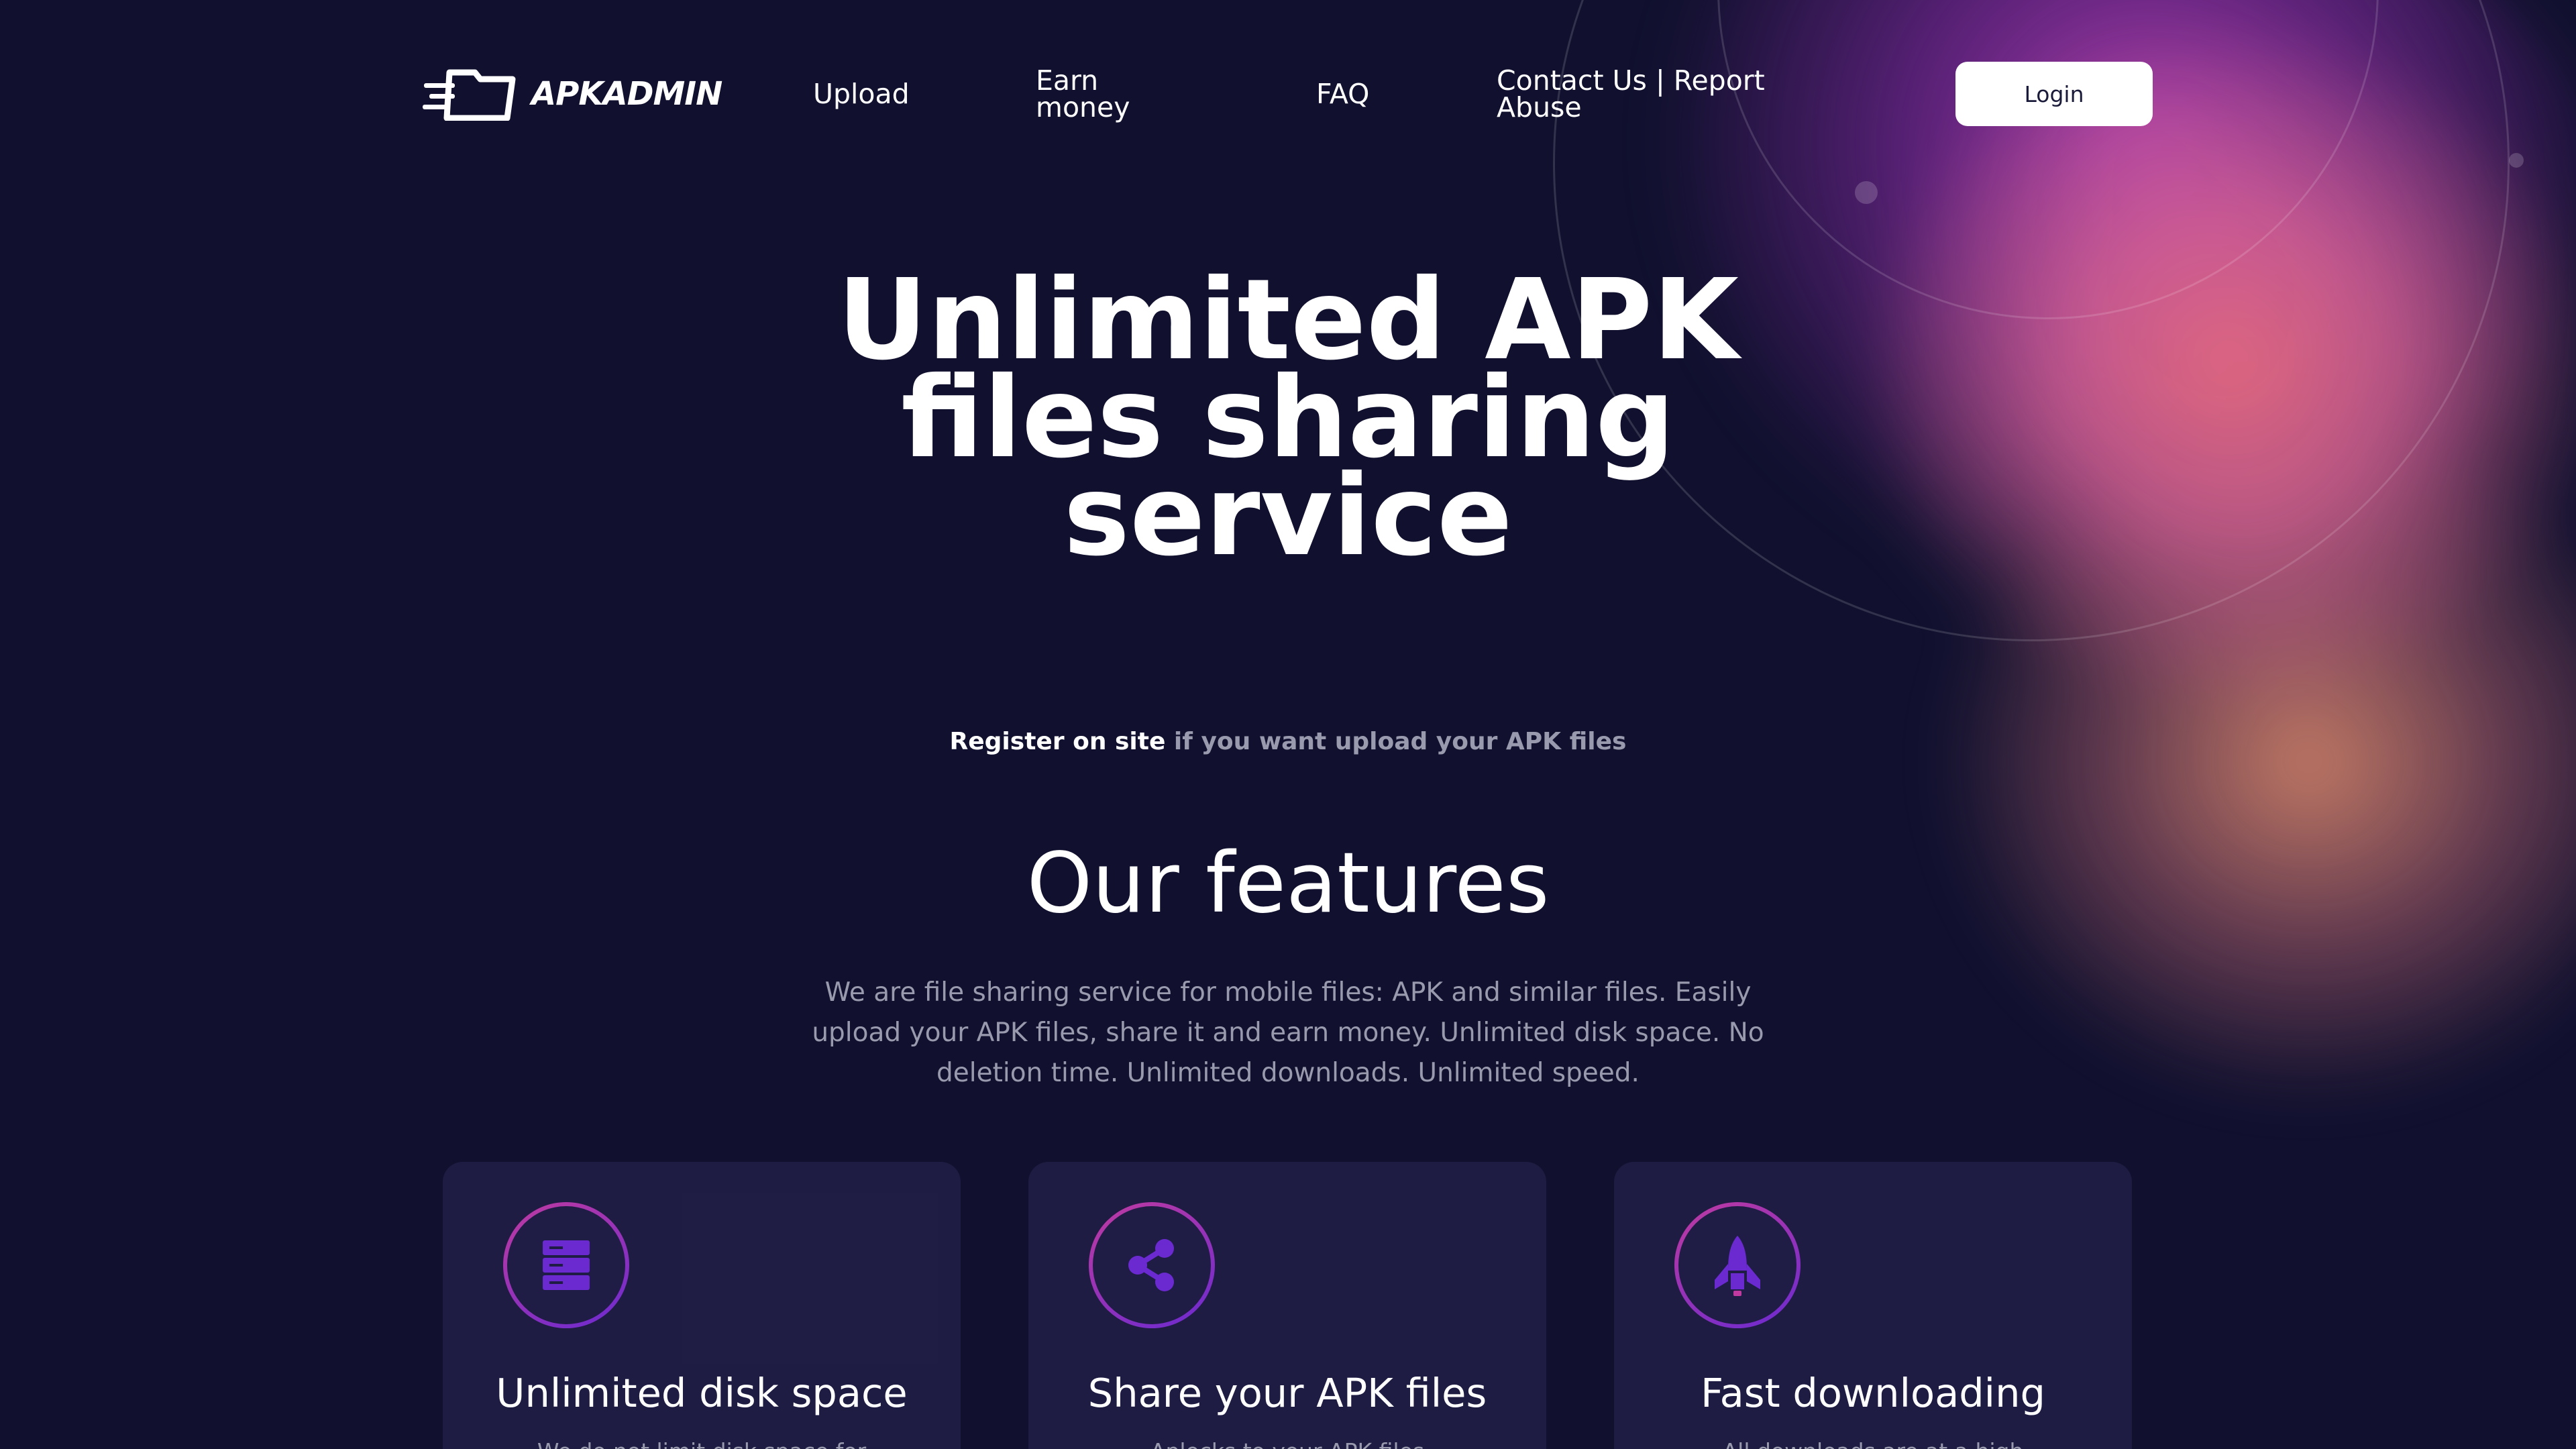 Image resolution: width=2576 pixels, height=1449 pixels. Describe the element at coordinates (1644, 94) in the screenshot. I see `nav-contact-link: Contact Us | Report Abuse` at that location.